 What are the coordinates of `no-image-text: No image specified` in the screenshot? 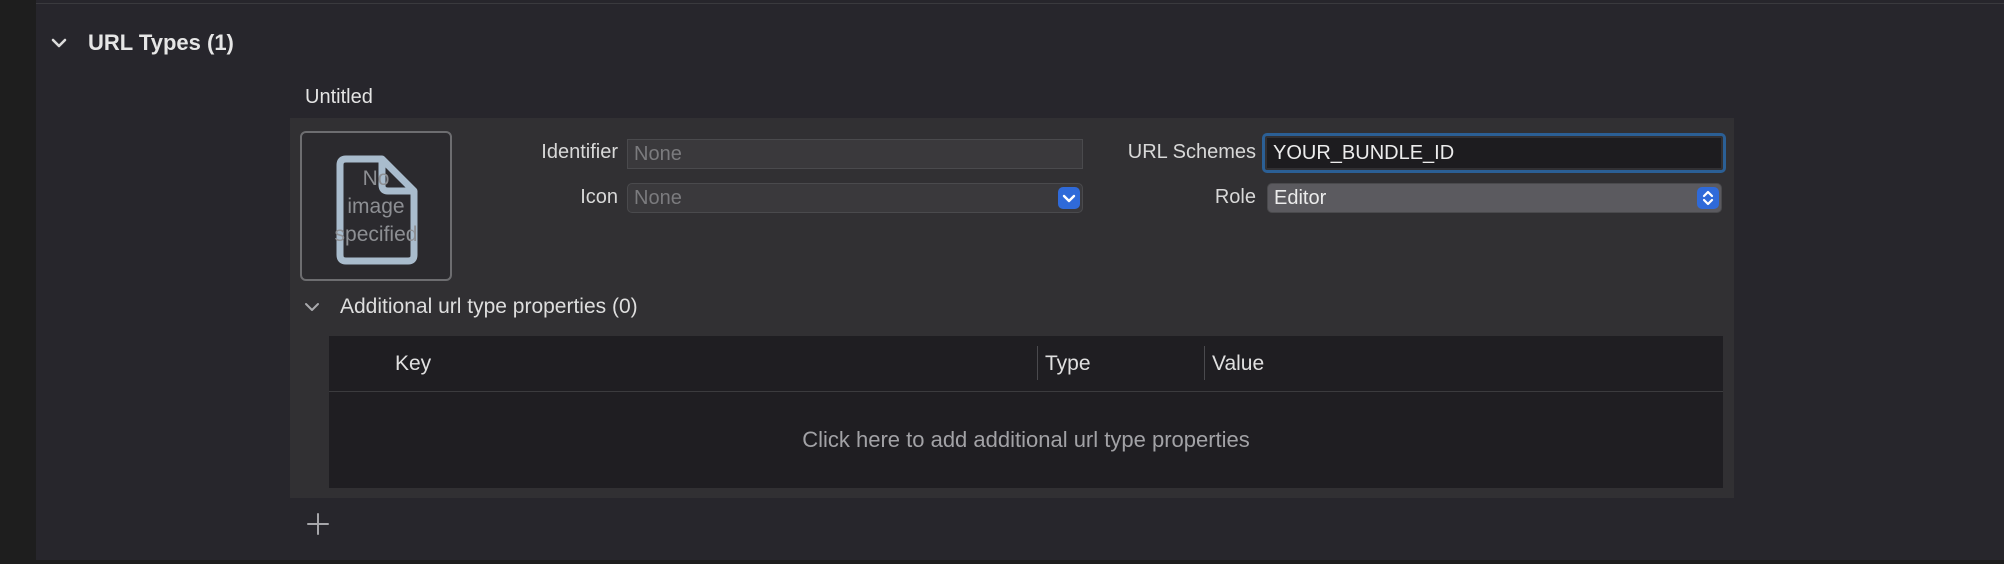 It's located at (376, 206).